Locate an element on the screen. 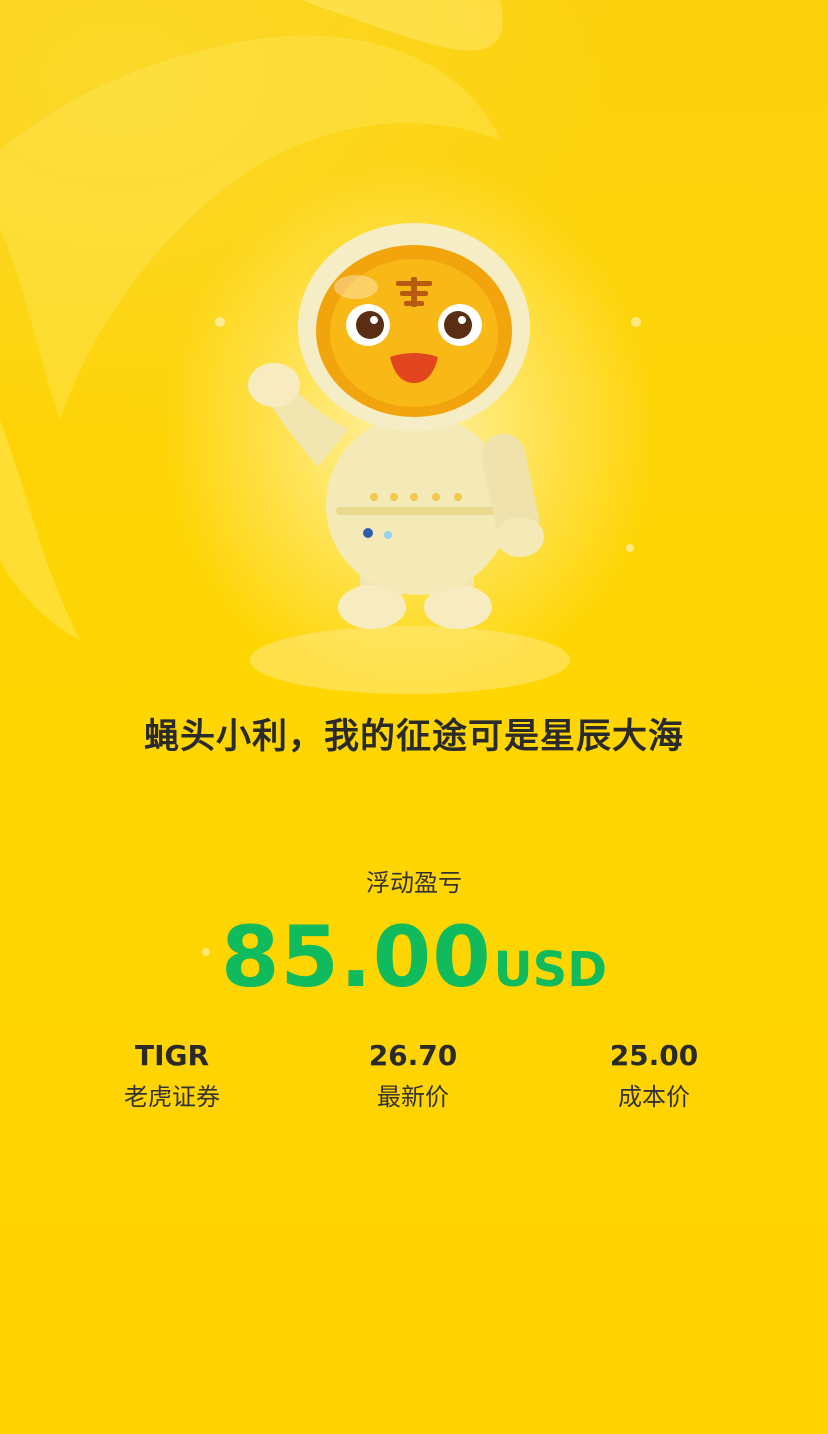 The width and height of the screenshot is (828, 1434). floating-pnl-value: 85.00 is located at coordinates (356, 957).